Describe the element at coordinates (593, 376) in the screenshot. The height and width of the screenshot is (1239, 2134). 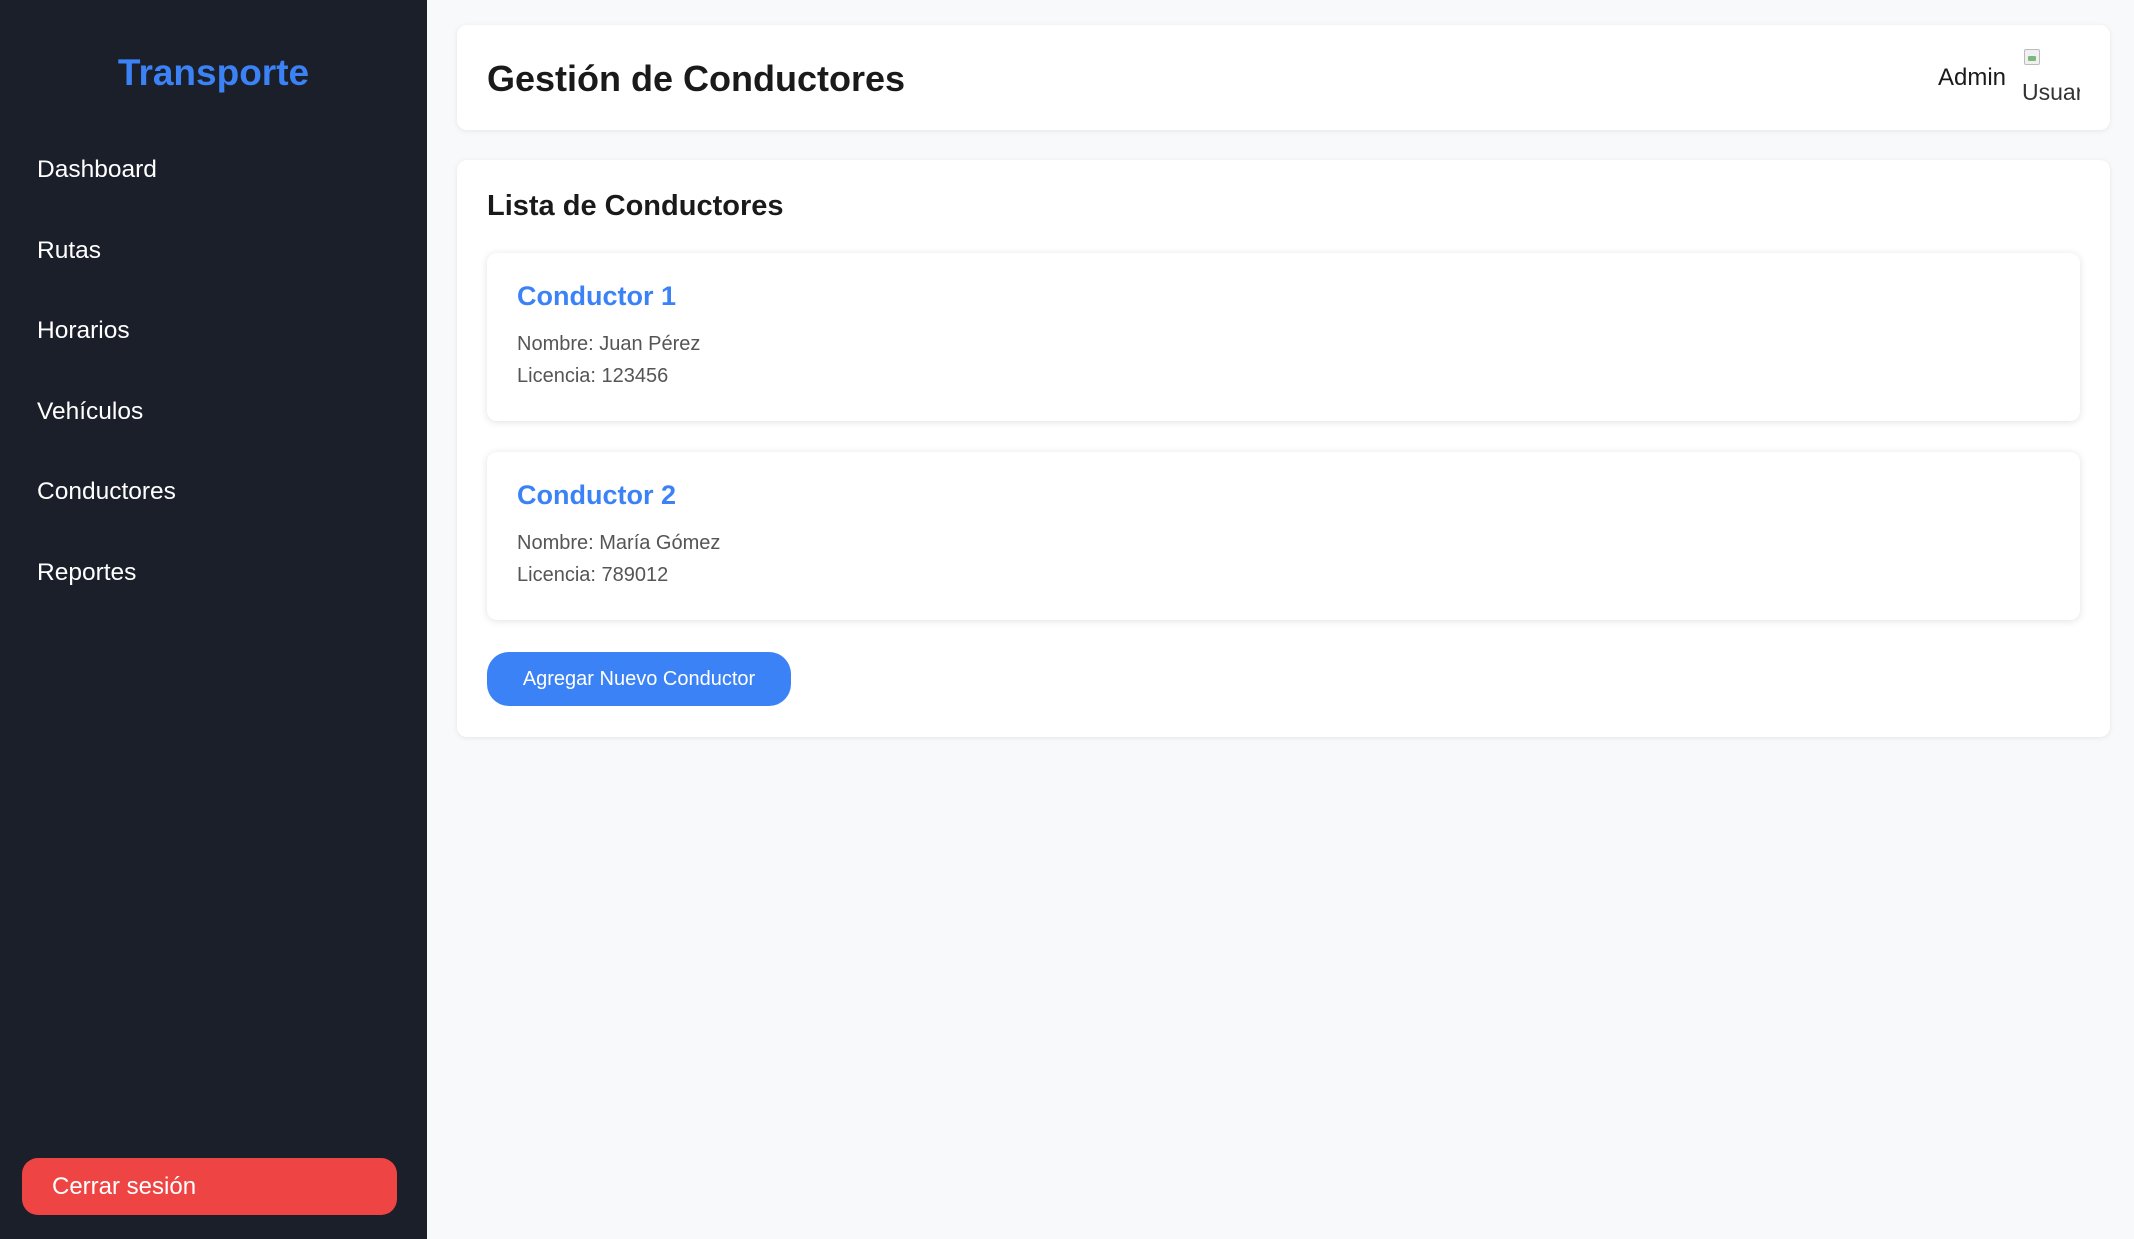
I see `driver-license: Licencia: 123456` at that location.